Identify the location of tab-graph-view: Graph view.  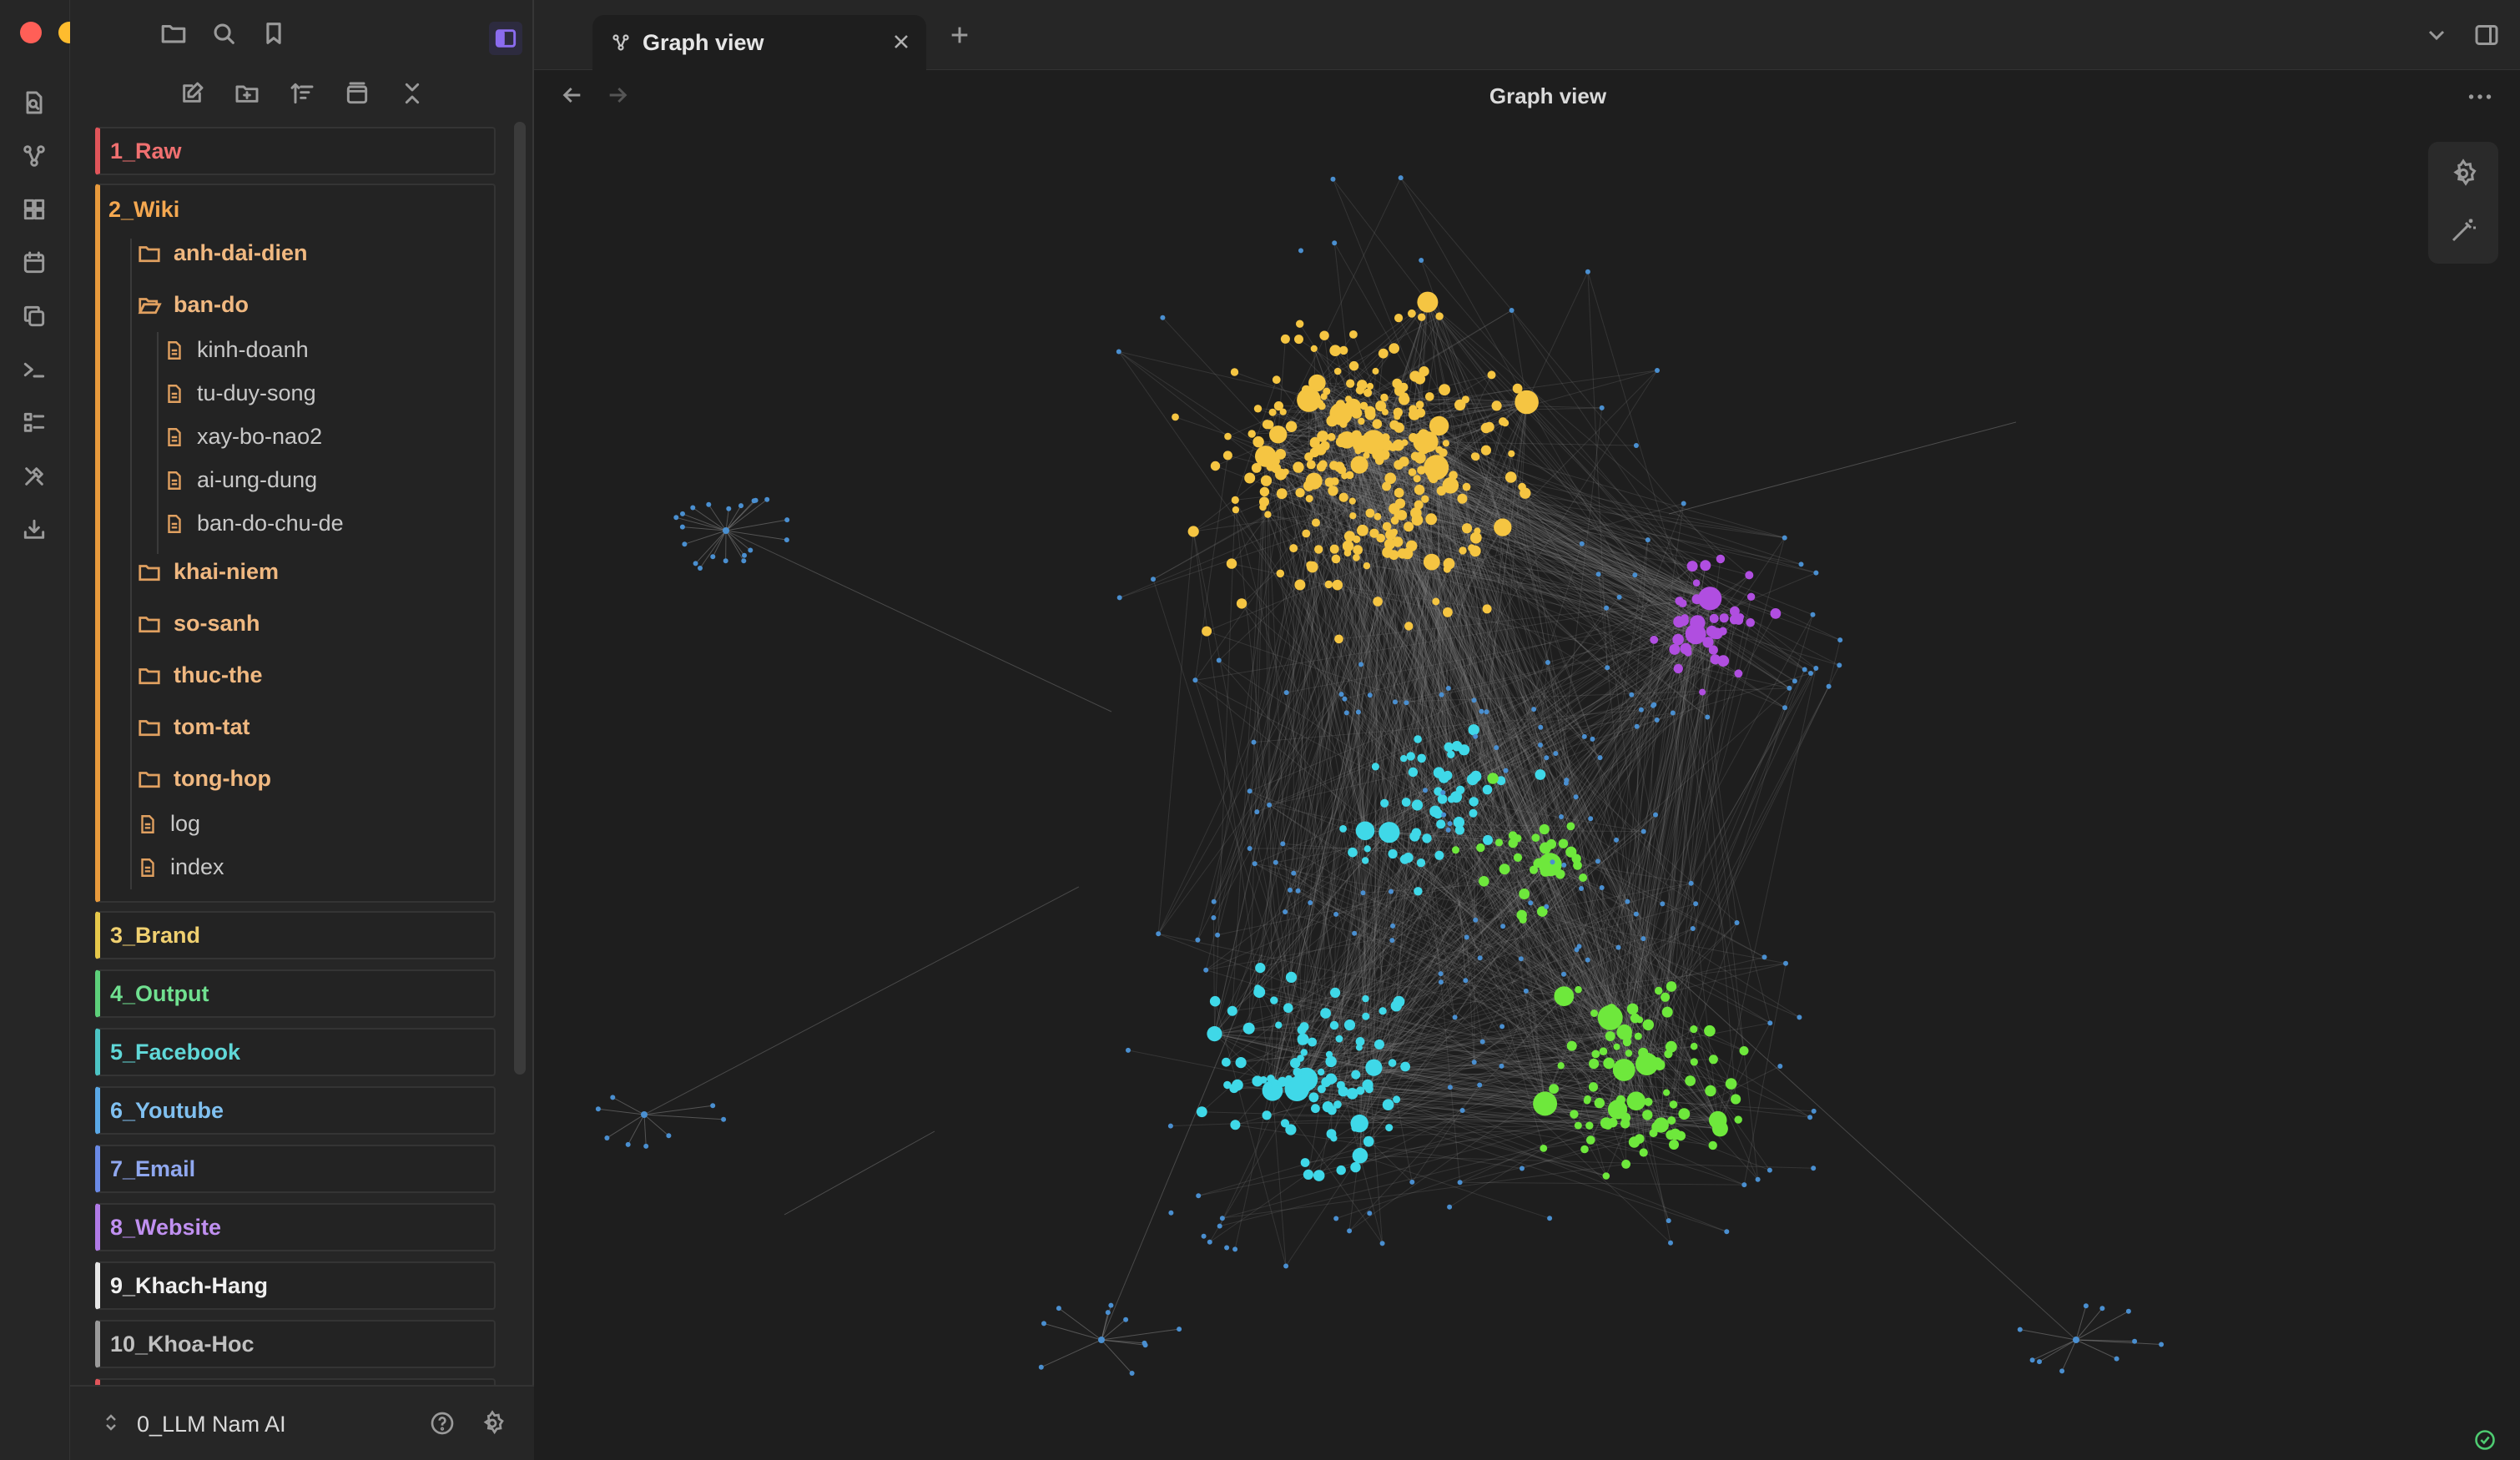
(759, 42).